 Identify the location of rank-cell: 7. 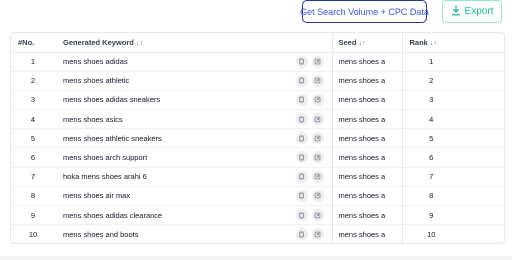
(453, 176).